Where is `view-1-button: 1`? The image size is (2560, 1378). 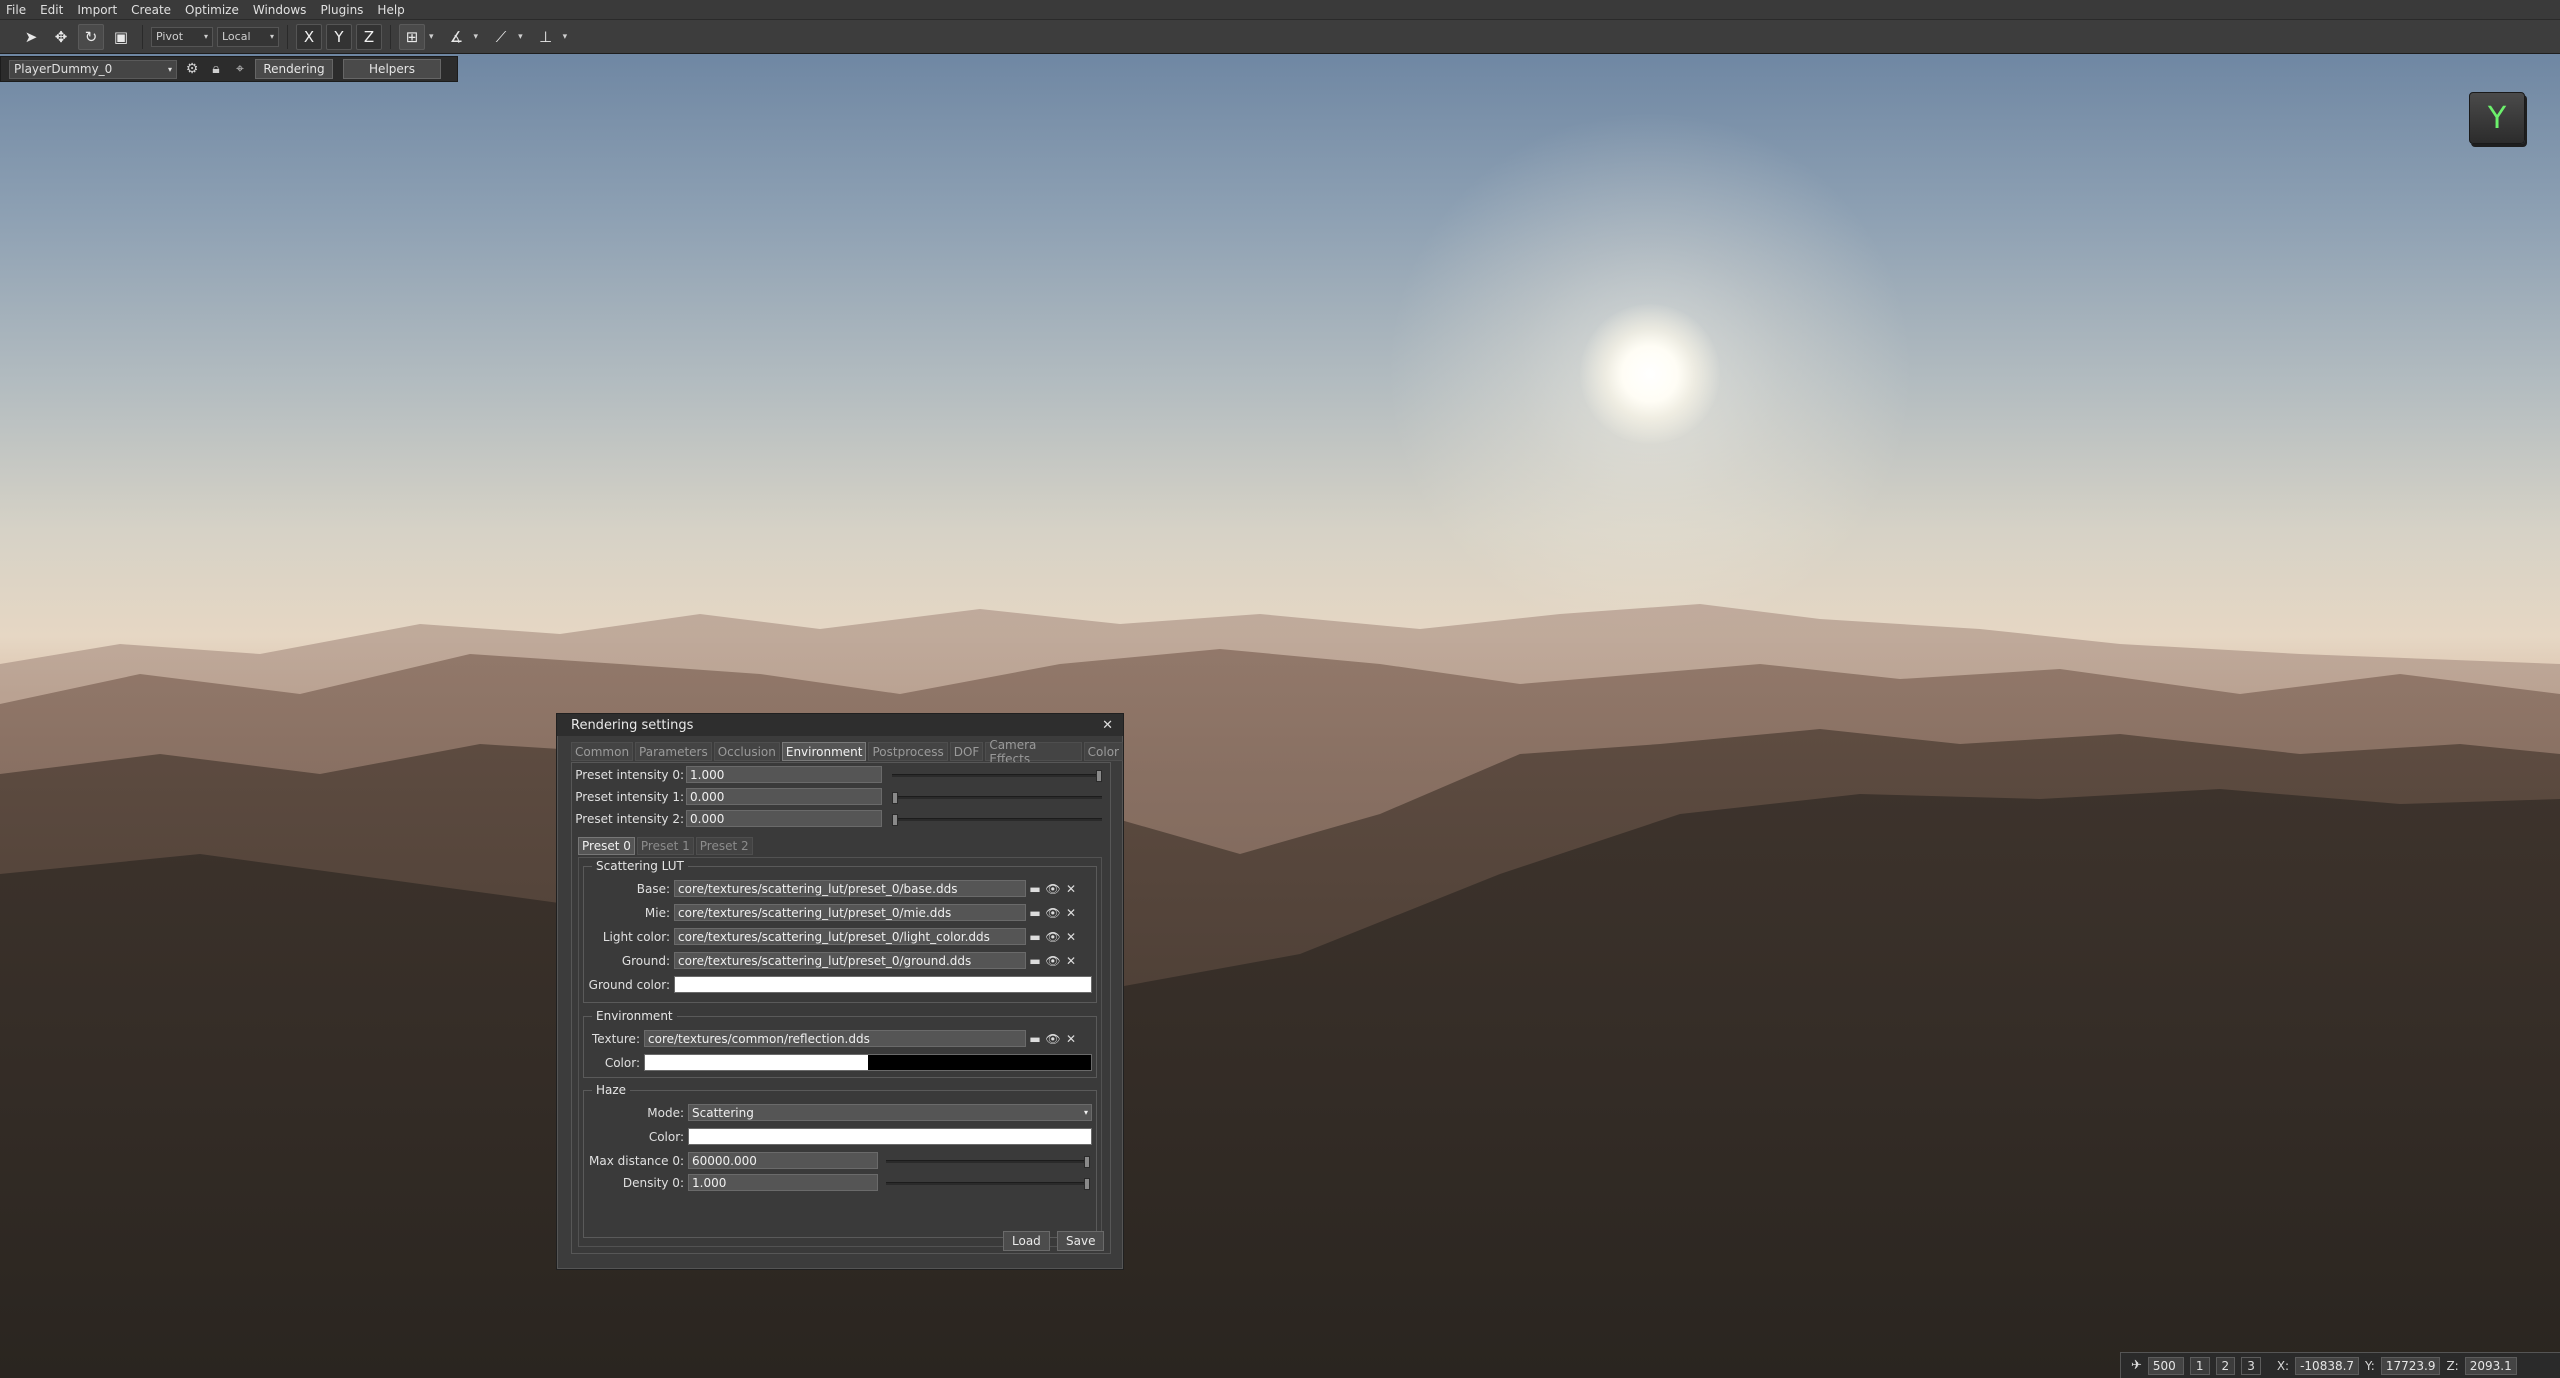
view-1-button: 1 is located at coordinates (2199, 1365).